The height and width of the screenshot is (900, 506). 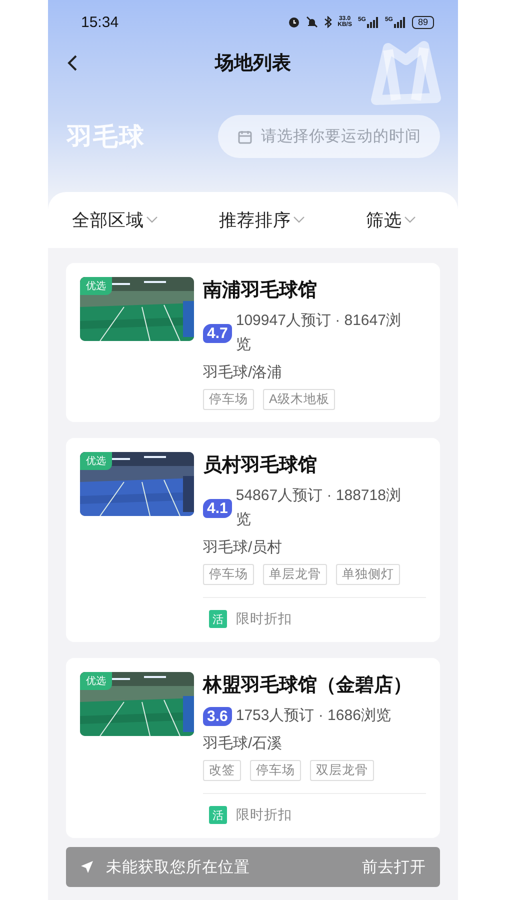 I want to click on battery-level: 89, so click(x=423, y=22).